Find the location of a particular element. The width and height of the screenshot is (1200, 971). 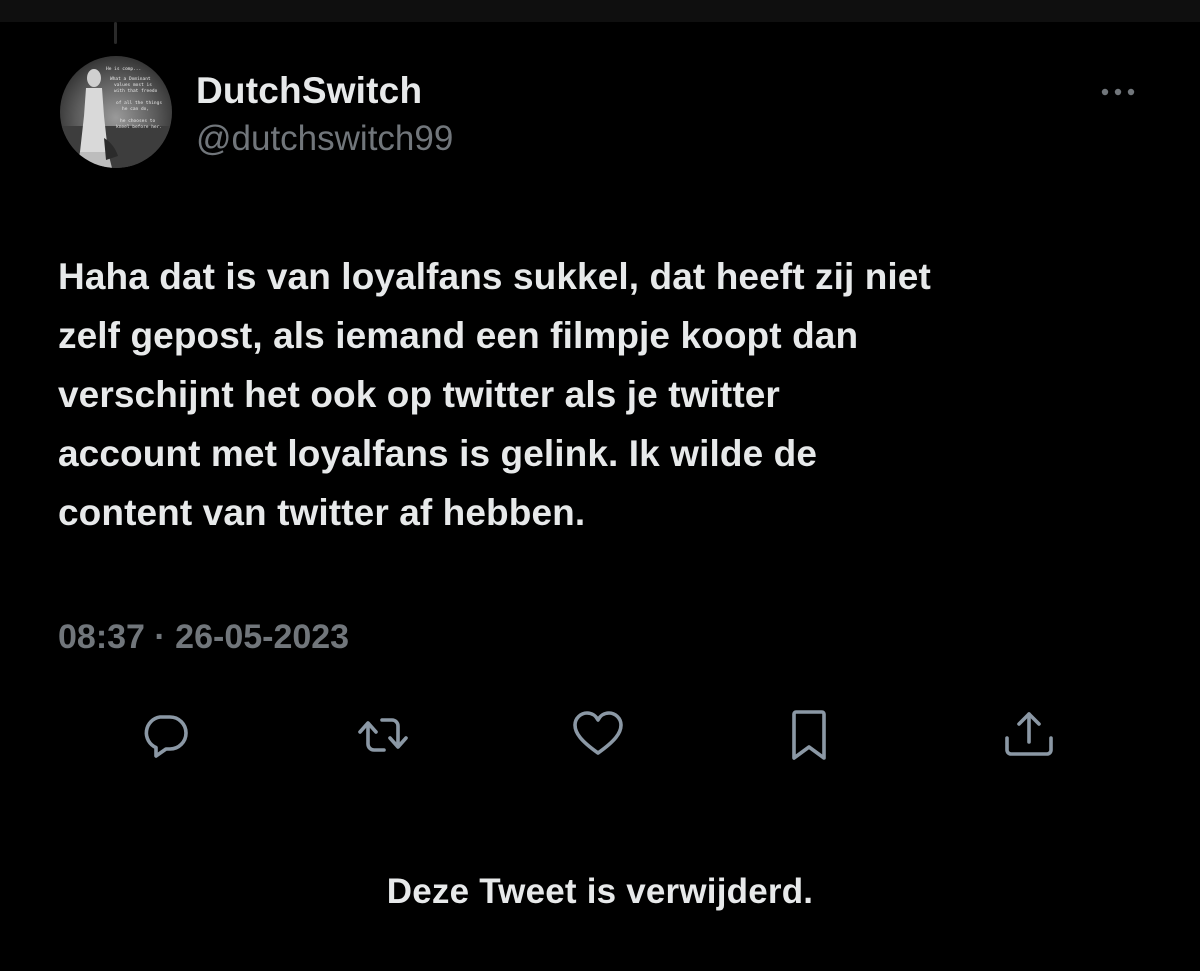

svg-text: What a Dominant is located at coordinates (130, 79).